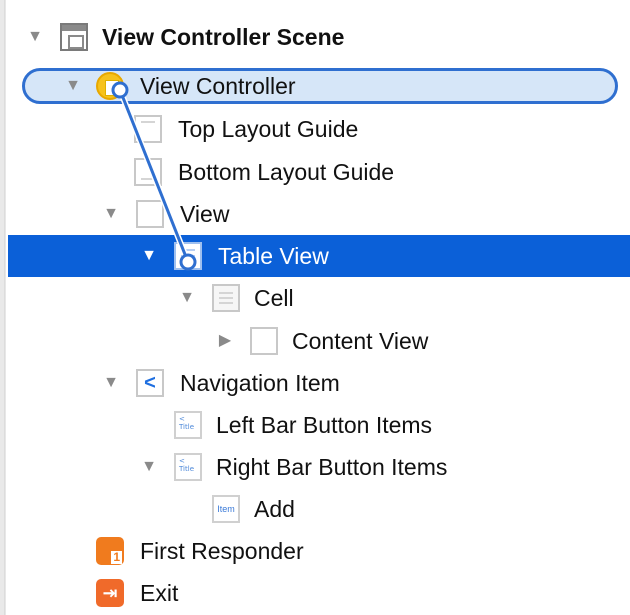 The width and height of the screenshot is (630, 615). Describe the element at coordinates (273, 255) in the screenshot. I see `tree-label: Table View` at that location.